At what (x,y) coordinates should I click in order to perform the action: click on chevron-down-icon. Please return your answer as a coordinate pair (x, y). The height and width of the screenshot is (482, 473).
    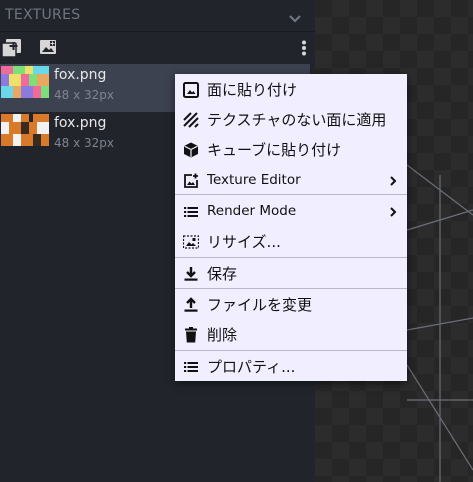
    Looking at the image, I should click on (295, 18).